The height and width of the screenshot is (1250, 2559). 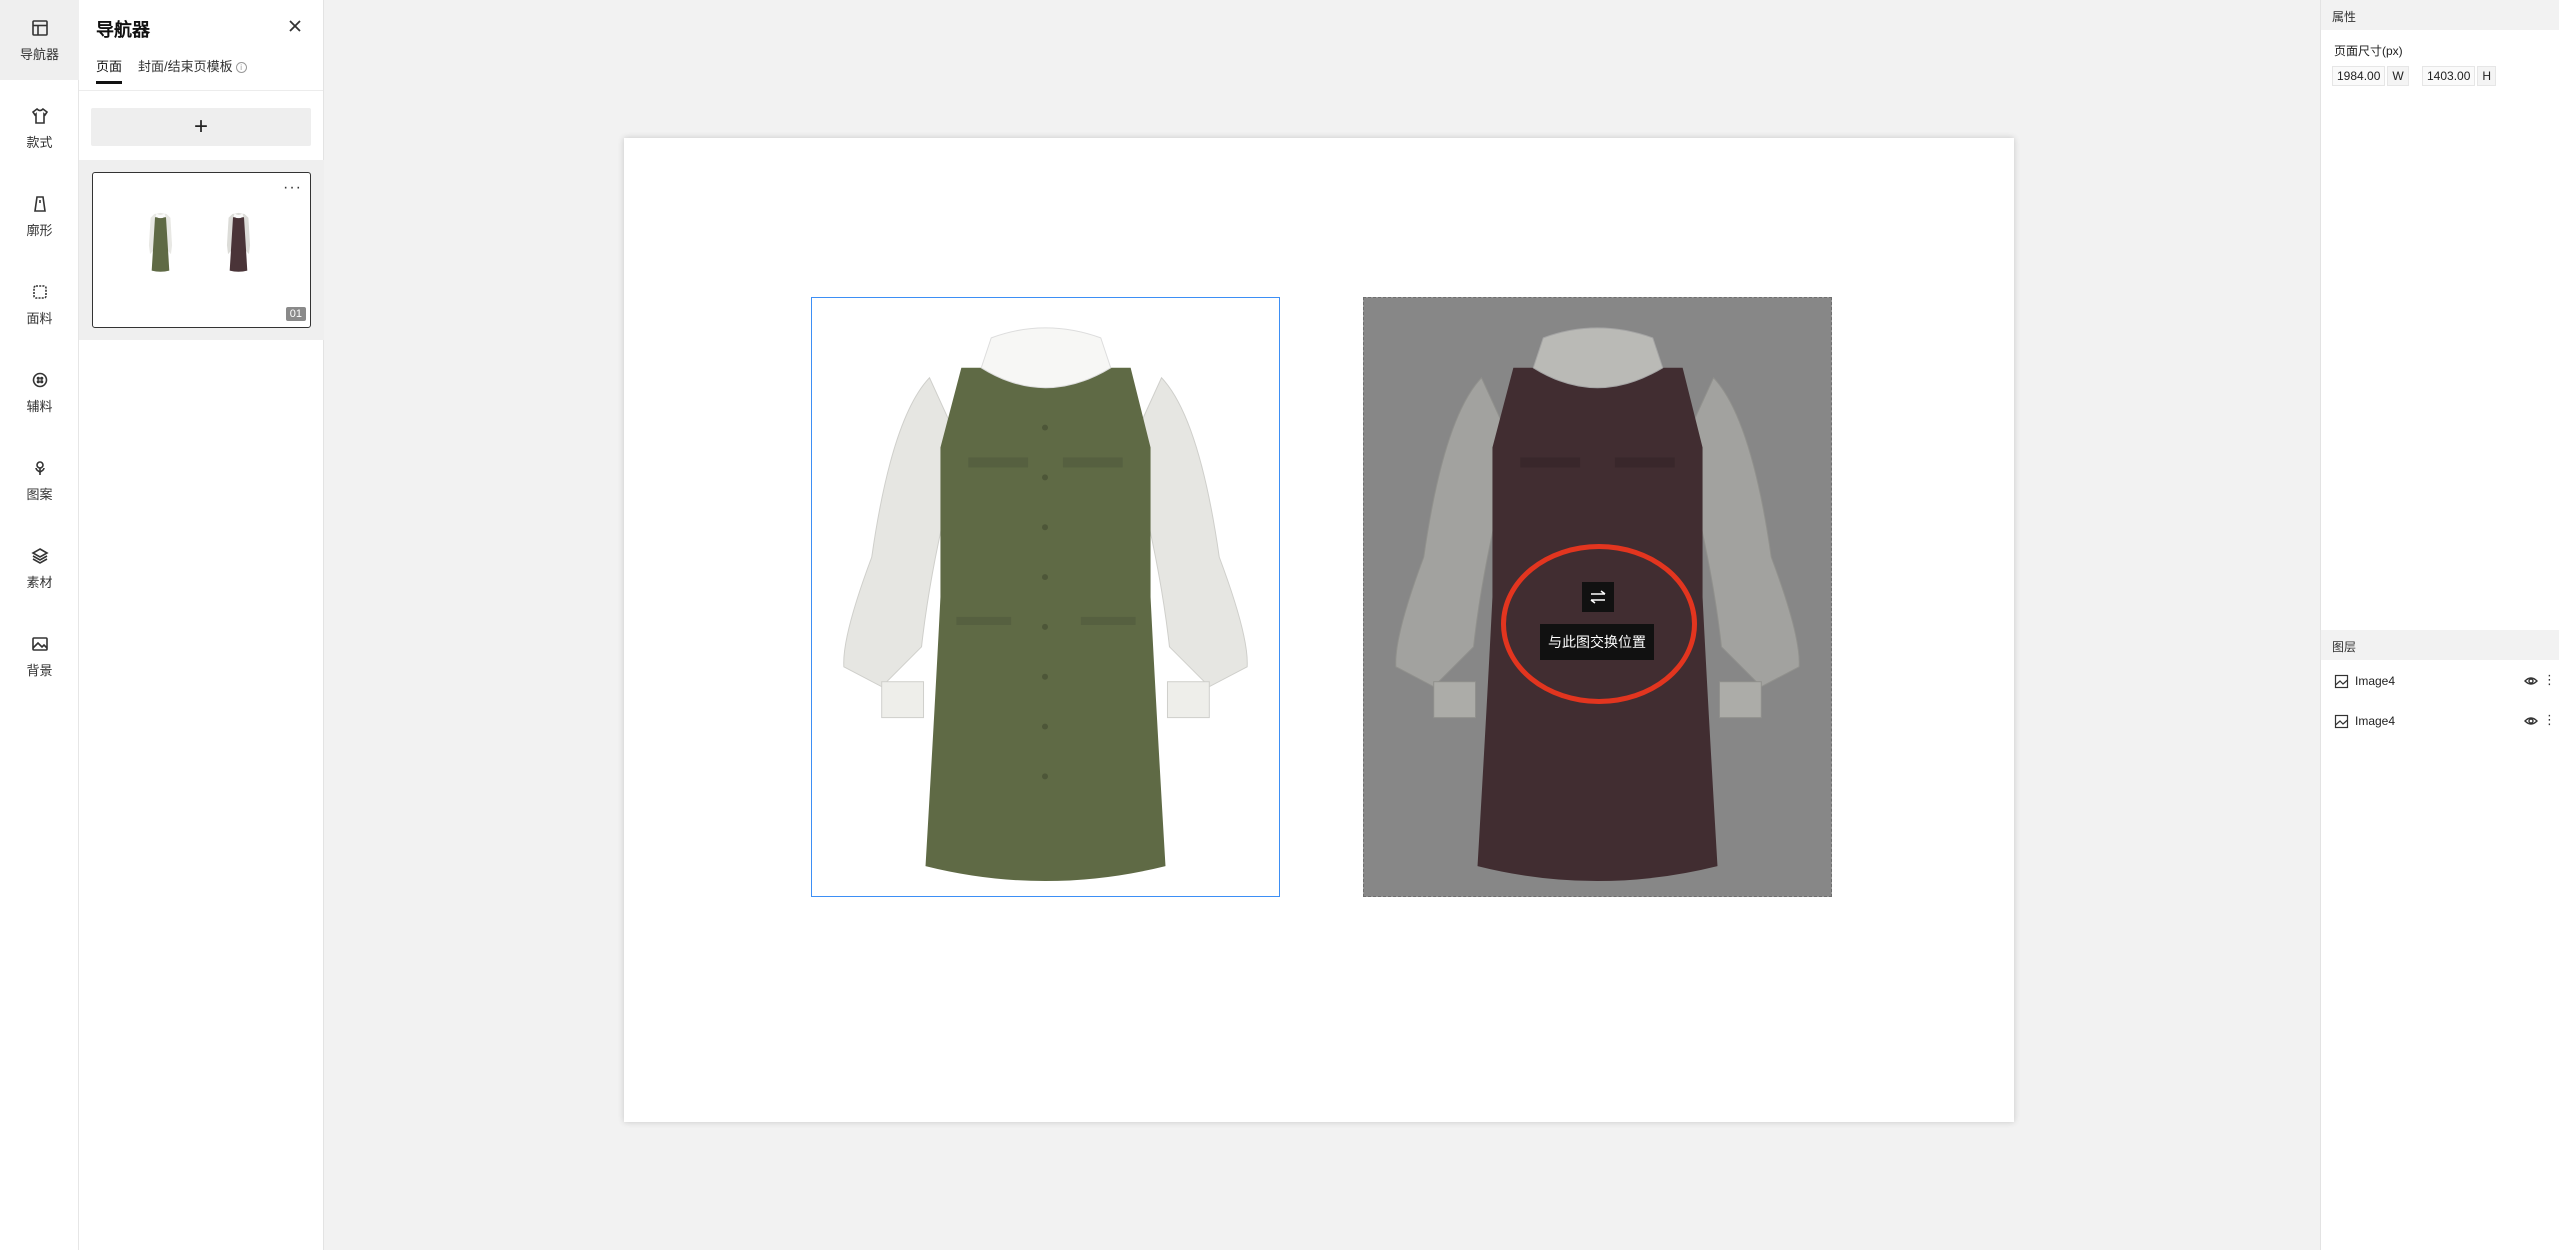 I want to click on width-unit: W, so click(x=2398, y=76).